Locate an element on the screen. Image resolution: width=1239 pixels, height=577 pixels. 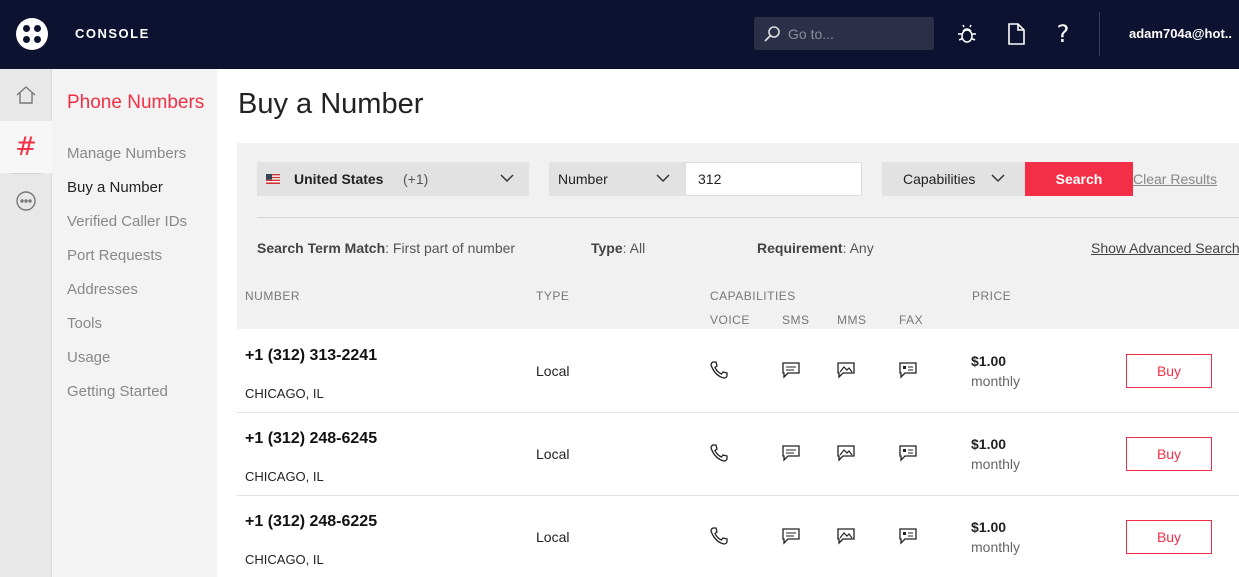
console-brand: CONSOLE is located at coordinates (112, 33).